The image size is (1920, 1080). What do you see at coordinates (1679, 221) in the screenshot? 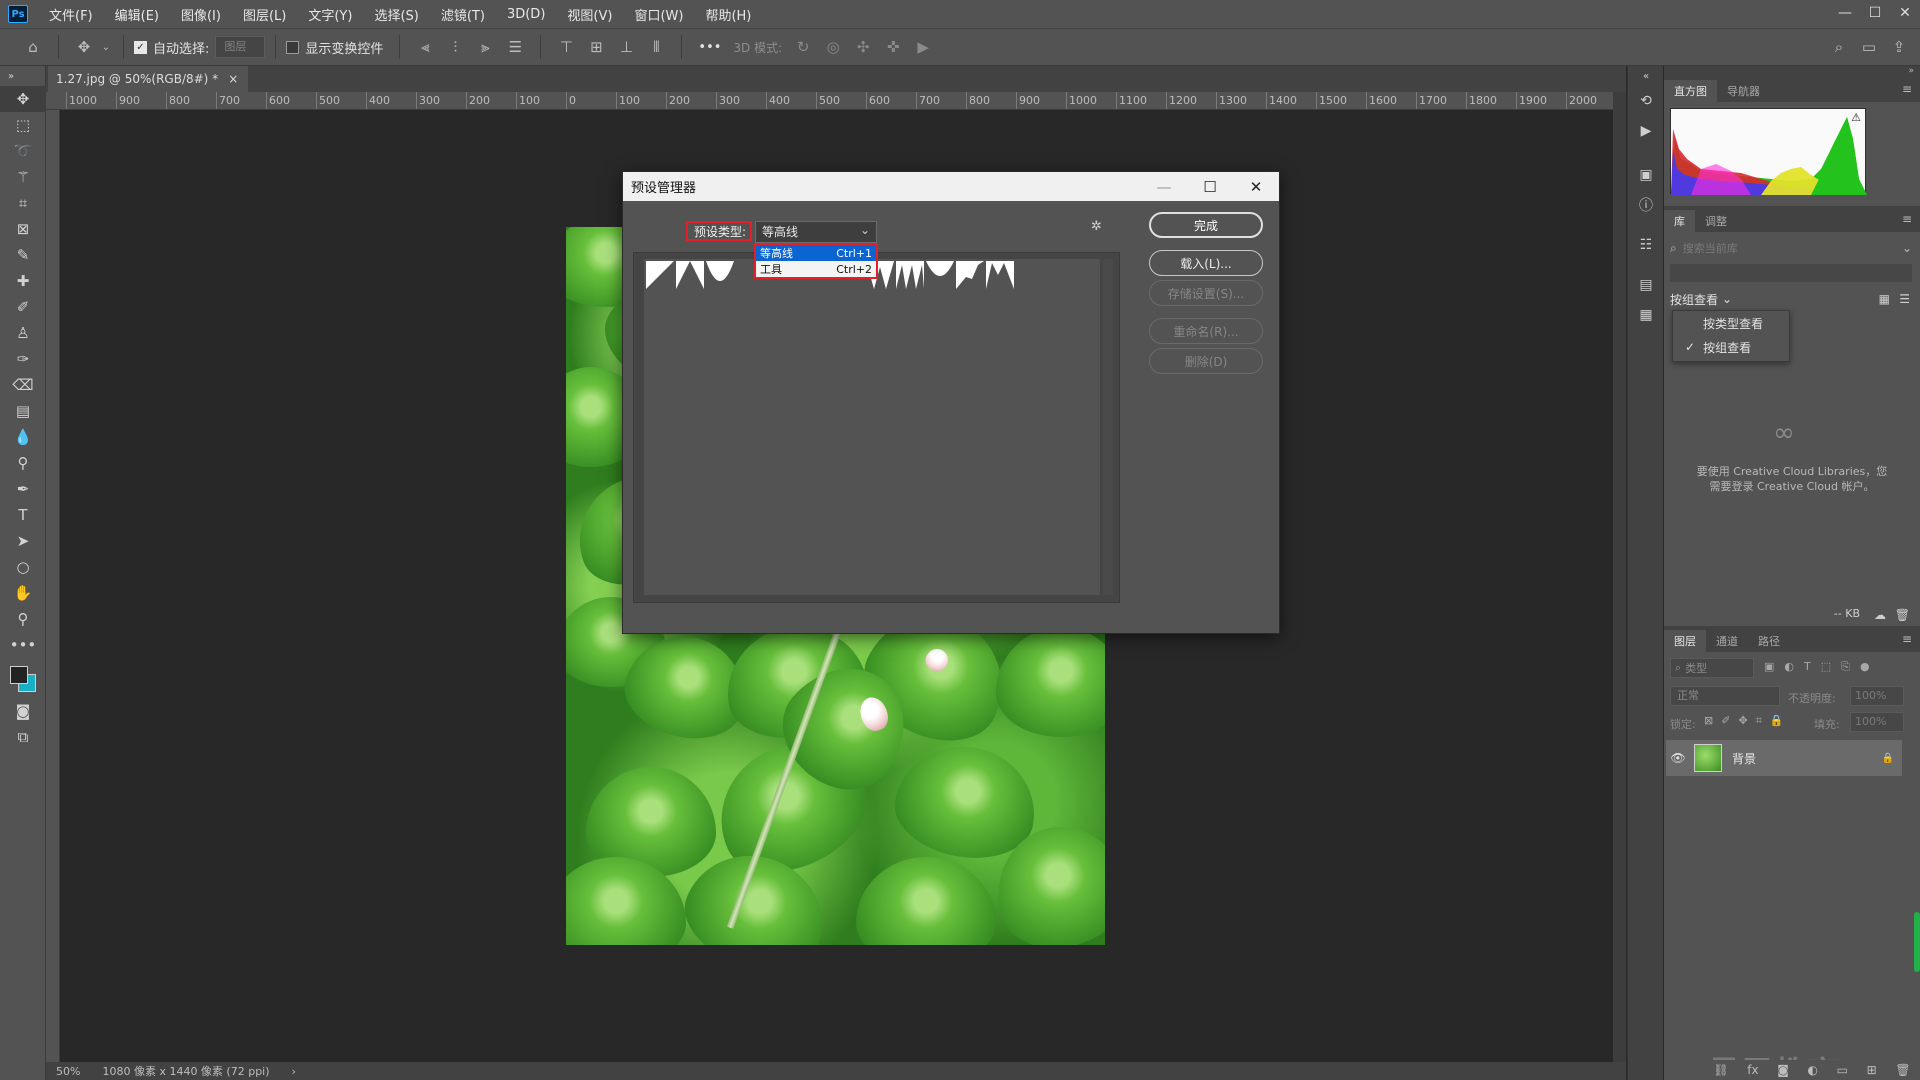
I see `tab-libraries: 库` at bounding box center [1679, 221].